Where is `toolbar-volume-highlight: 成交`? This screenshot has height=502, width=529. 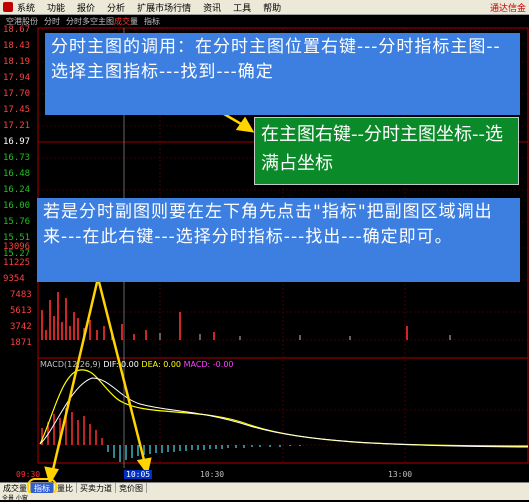 toolbar-volume-highlight: 成交 is located at coordinates (122, 21).